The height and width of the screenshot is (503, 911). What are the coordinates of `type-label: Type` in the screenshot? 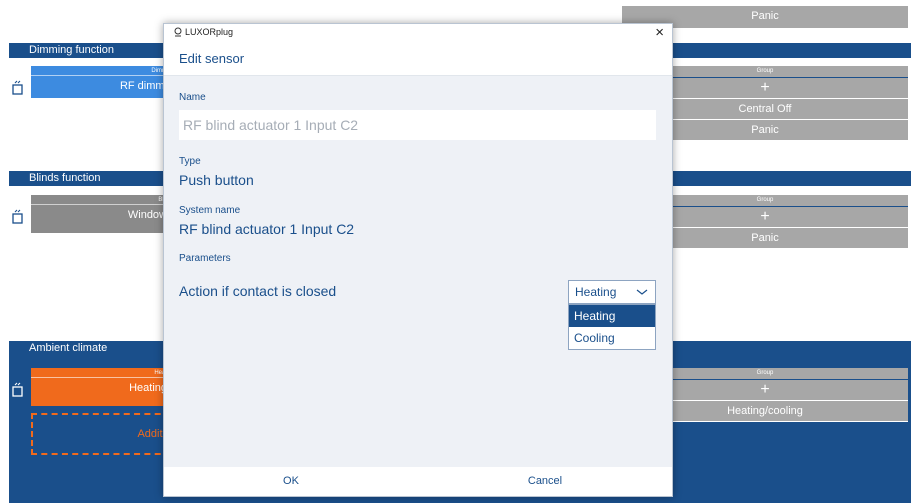 It's located at (190, 161).